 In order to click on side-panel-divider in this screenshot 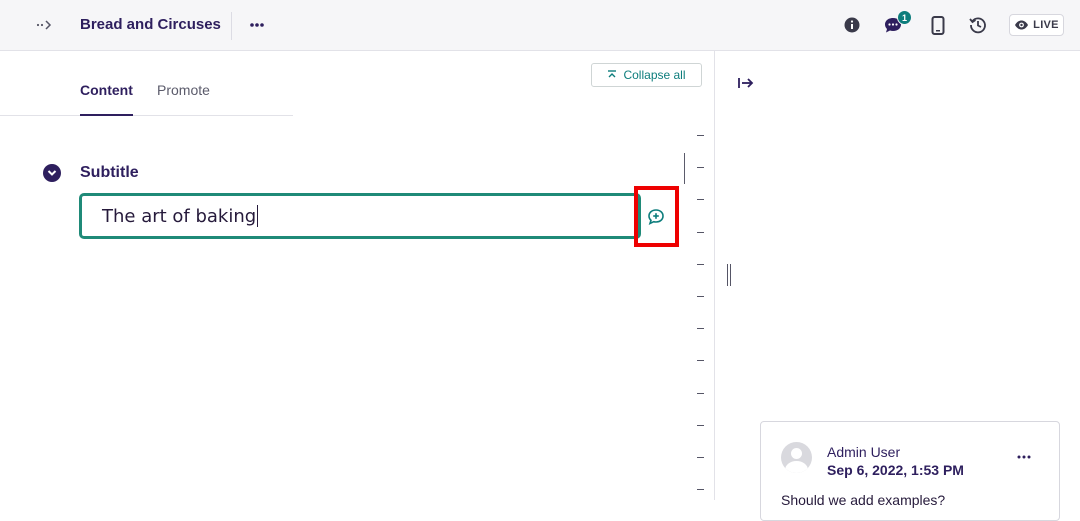, I will do `click(714, 275)`.